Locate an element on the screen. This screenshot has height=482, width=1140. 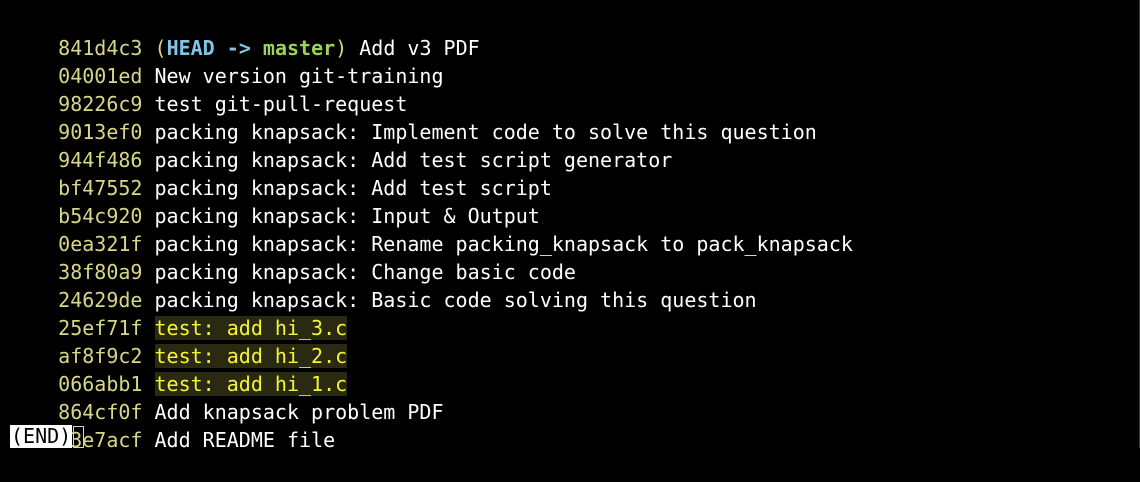
pager-prompt: (END) is located at coordinates (47, 436).